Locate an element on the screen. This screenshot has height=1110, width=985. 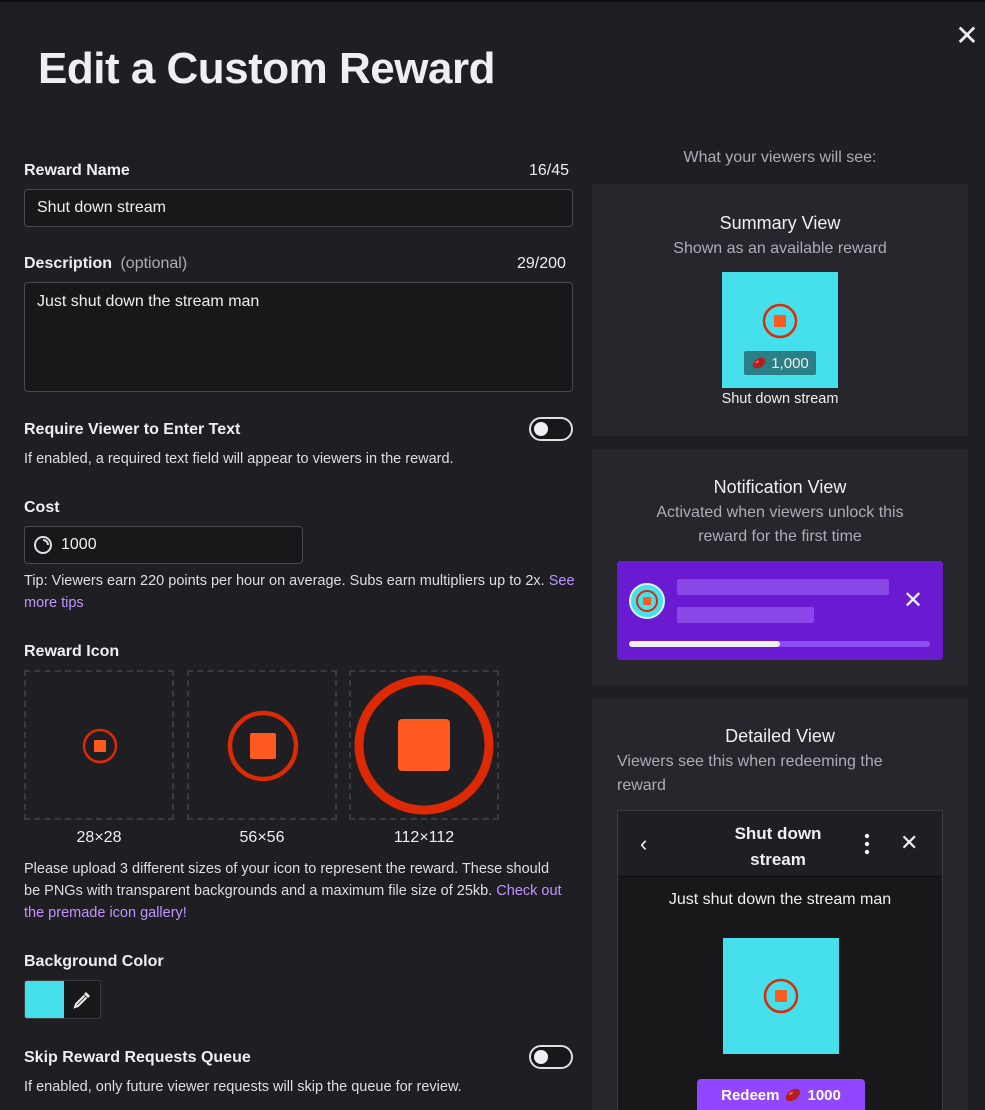
cost-input: 1000 is located at coordinates (163, 545).